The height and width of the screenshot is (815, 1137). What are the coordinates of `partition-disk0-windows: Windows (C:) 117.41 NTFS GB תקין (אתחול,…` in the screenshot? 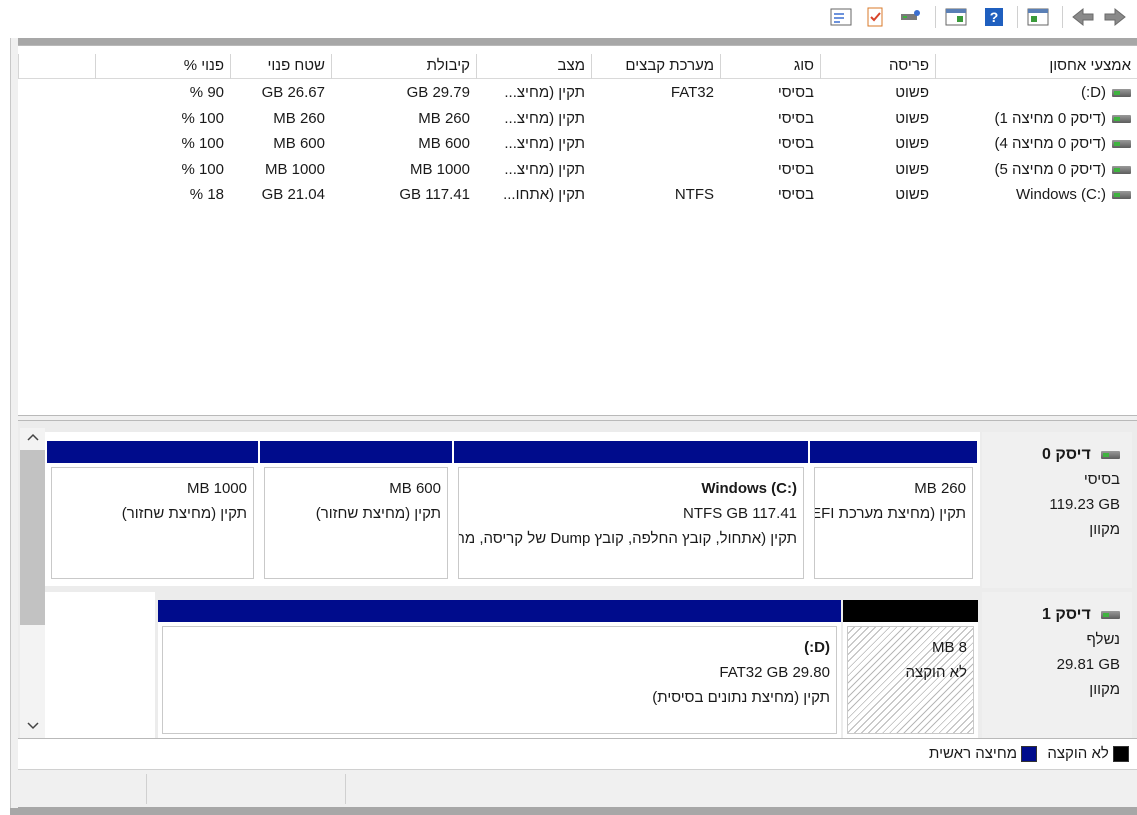 It's located at (631, 512).